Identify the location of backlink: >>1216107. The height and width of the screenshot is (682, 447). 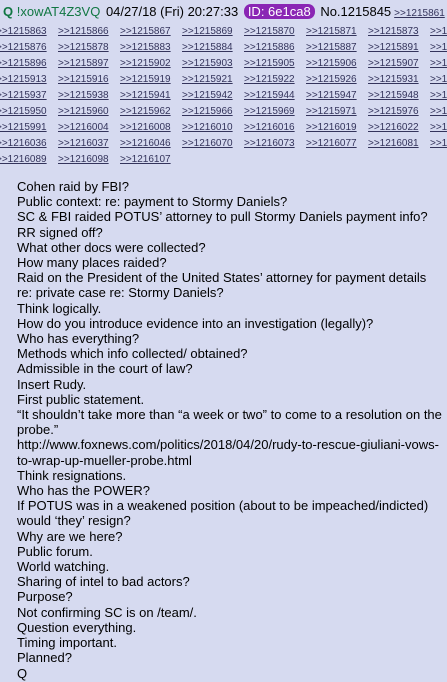
(145, 160).